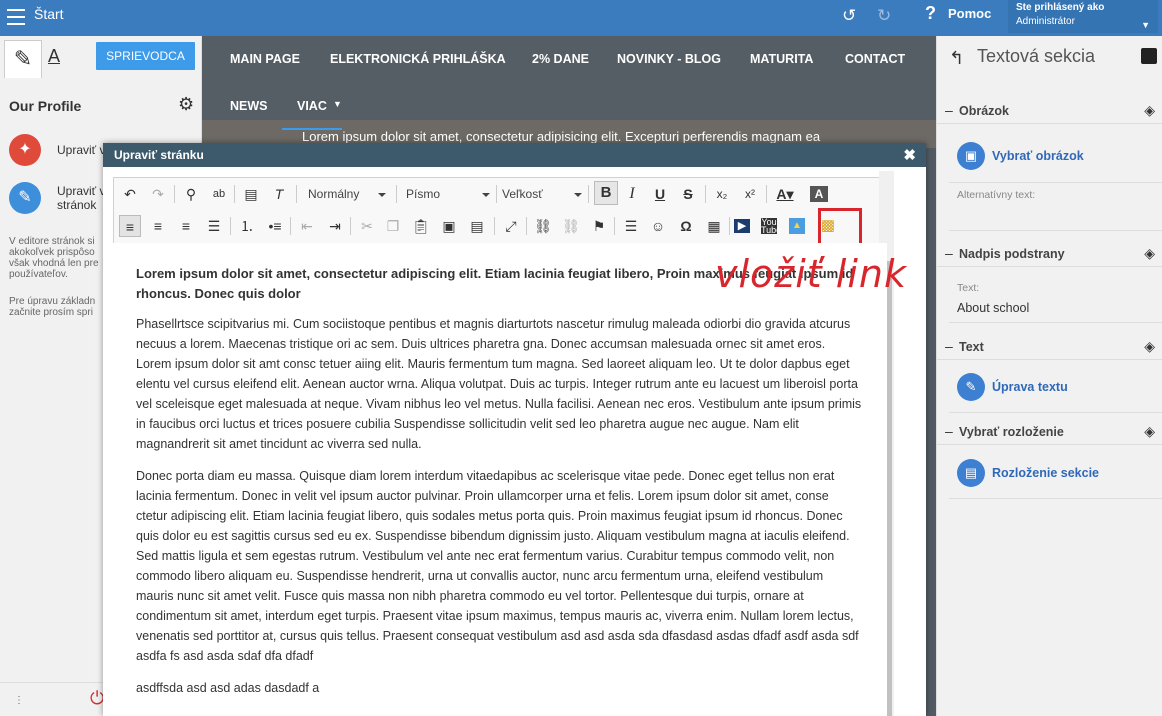 This screenshot has width=1162, height=716. What do you see at coordinates (145, 56) in the screenshot?
I see `guide-button: SPRIEVODCA` at bounding box center [145, 56].